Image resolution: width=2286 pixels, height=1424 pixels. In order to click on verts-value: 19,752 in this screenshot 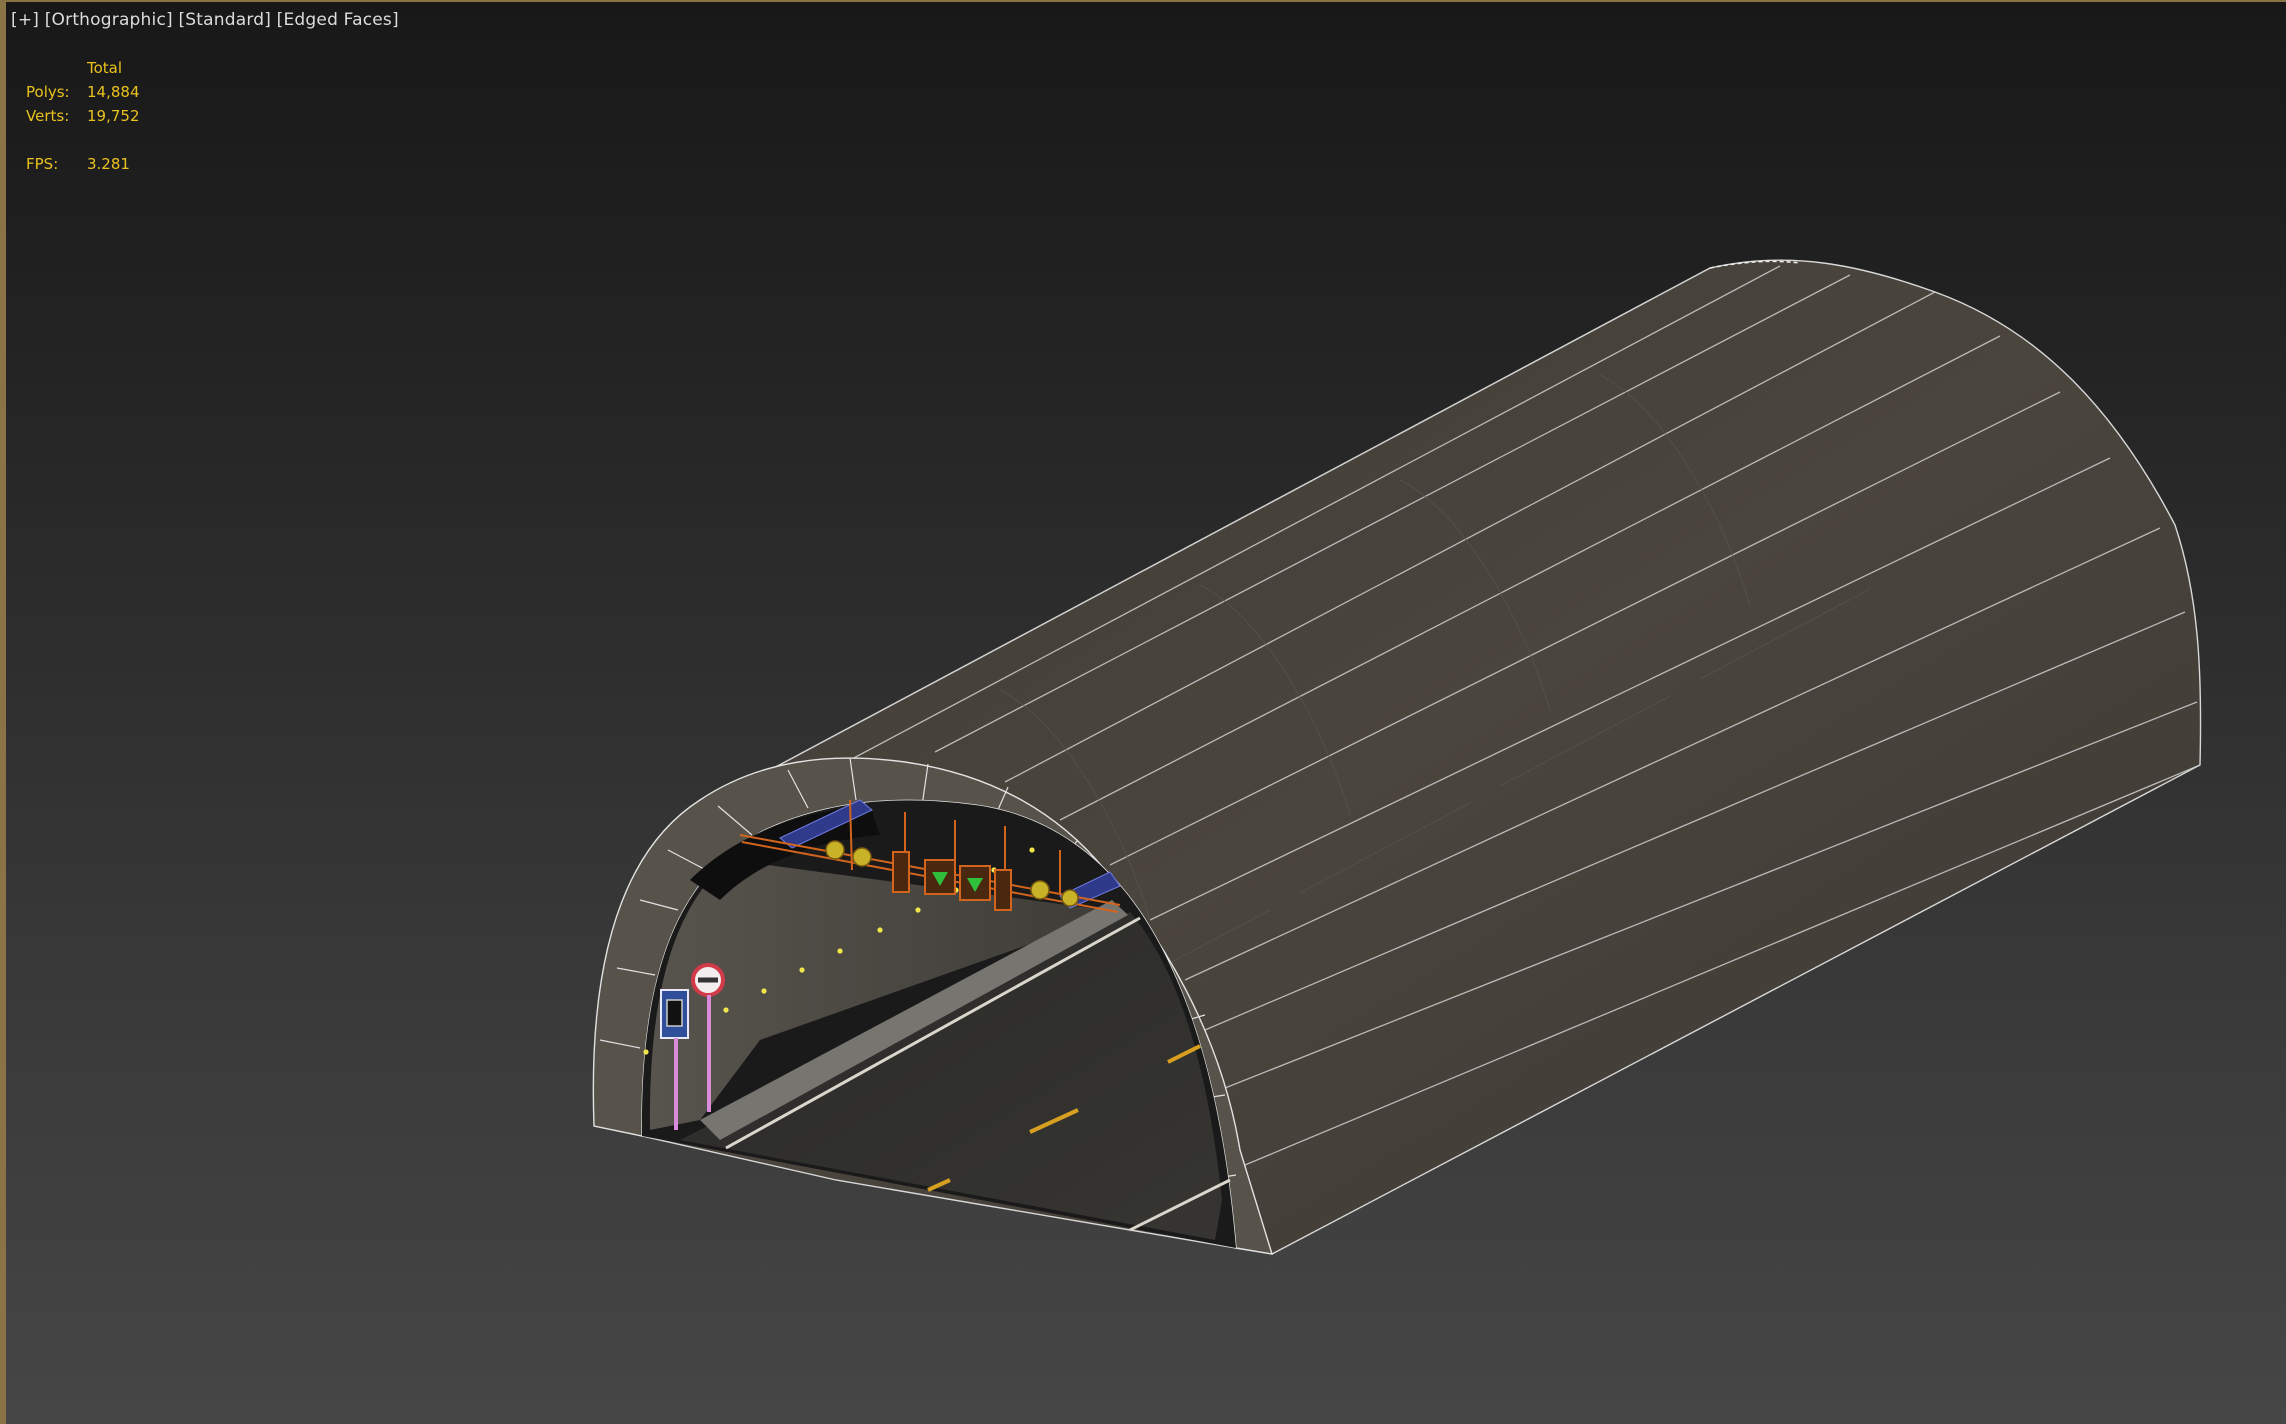, I will do `click(113, 116)`.